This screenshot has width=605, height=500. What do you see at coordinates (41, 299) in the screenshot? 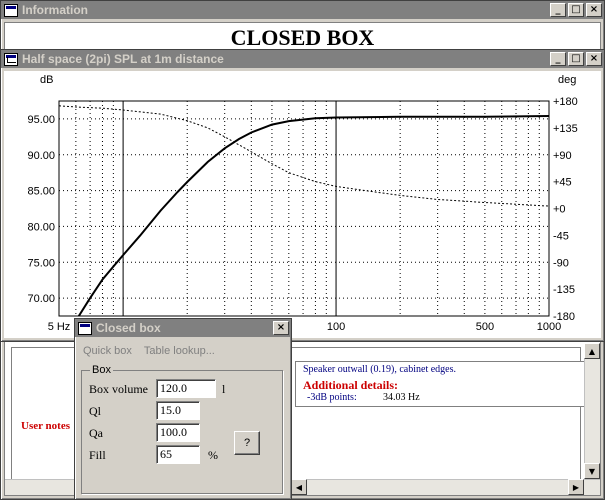
I see `y-left-tick-label: 70.00` at bounding box center [41, 299].